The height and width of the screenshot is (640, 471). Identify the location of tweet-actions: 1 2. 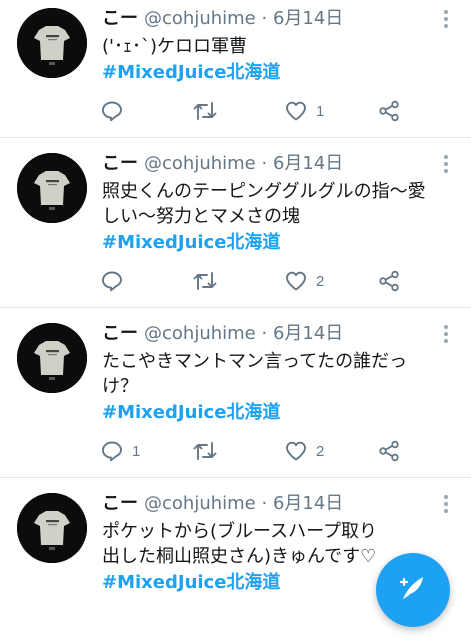
(260, 451).